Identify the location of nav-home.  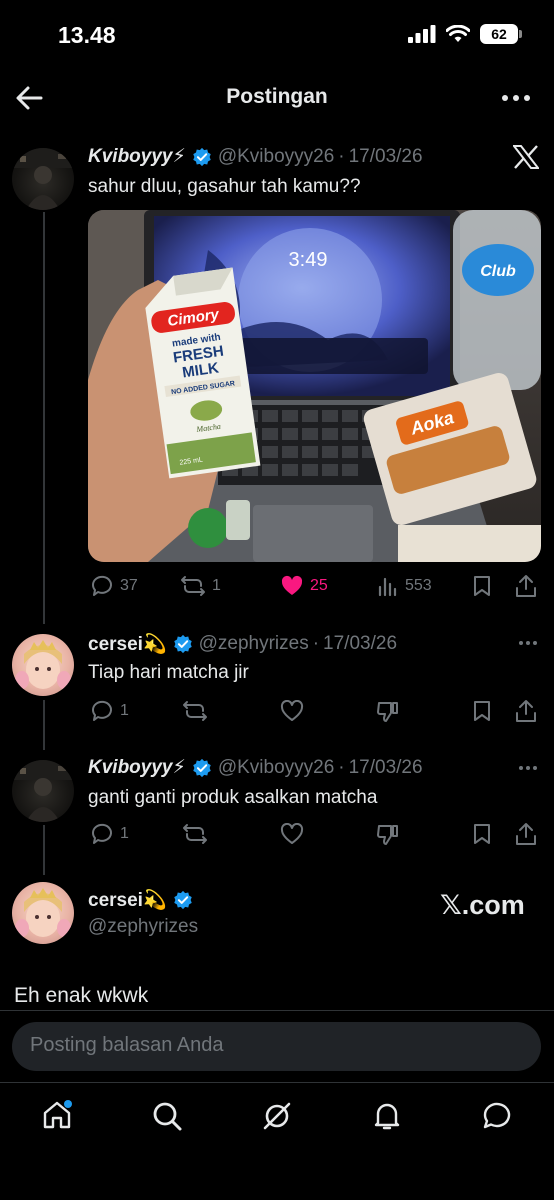
(57, 1117).